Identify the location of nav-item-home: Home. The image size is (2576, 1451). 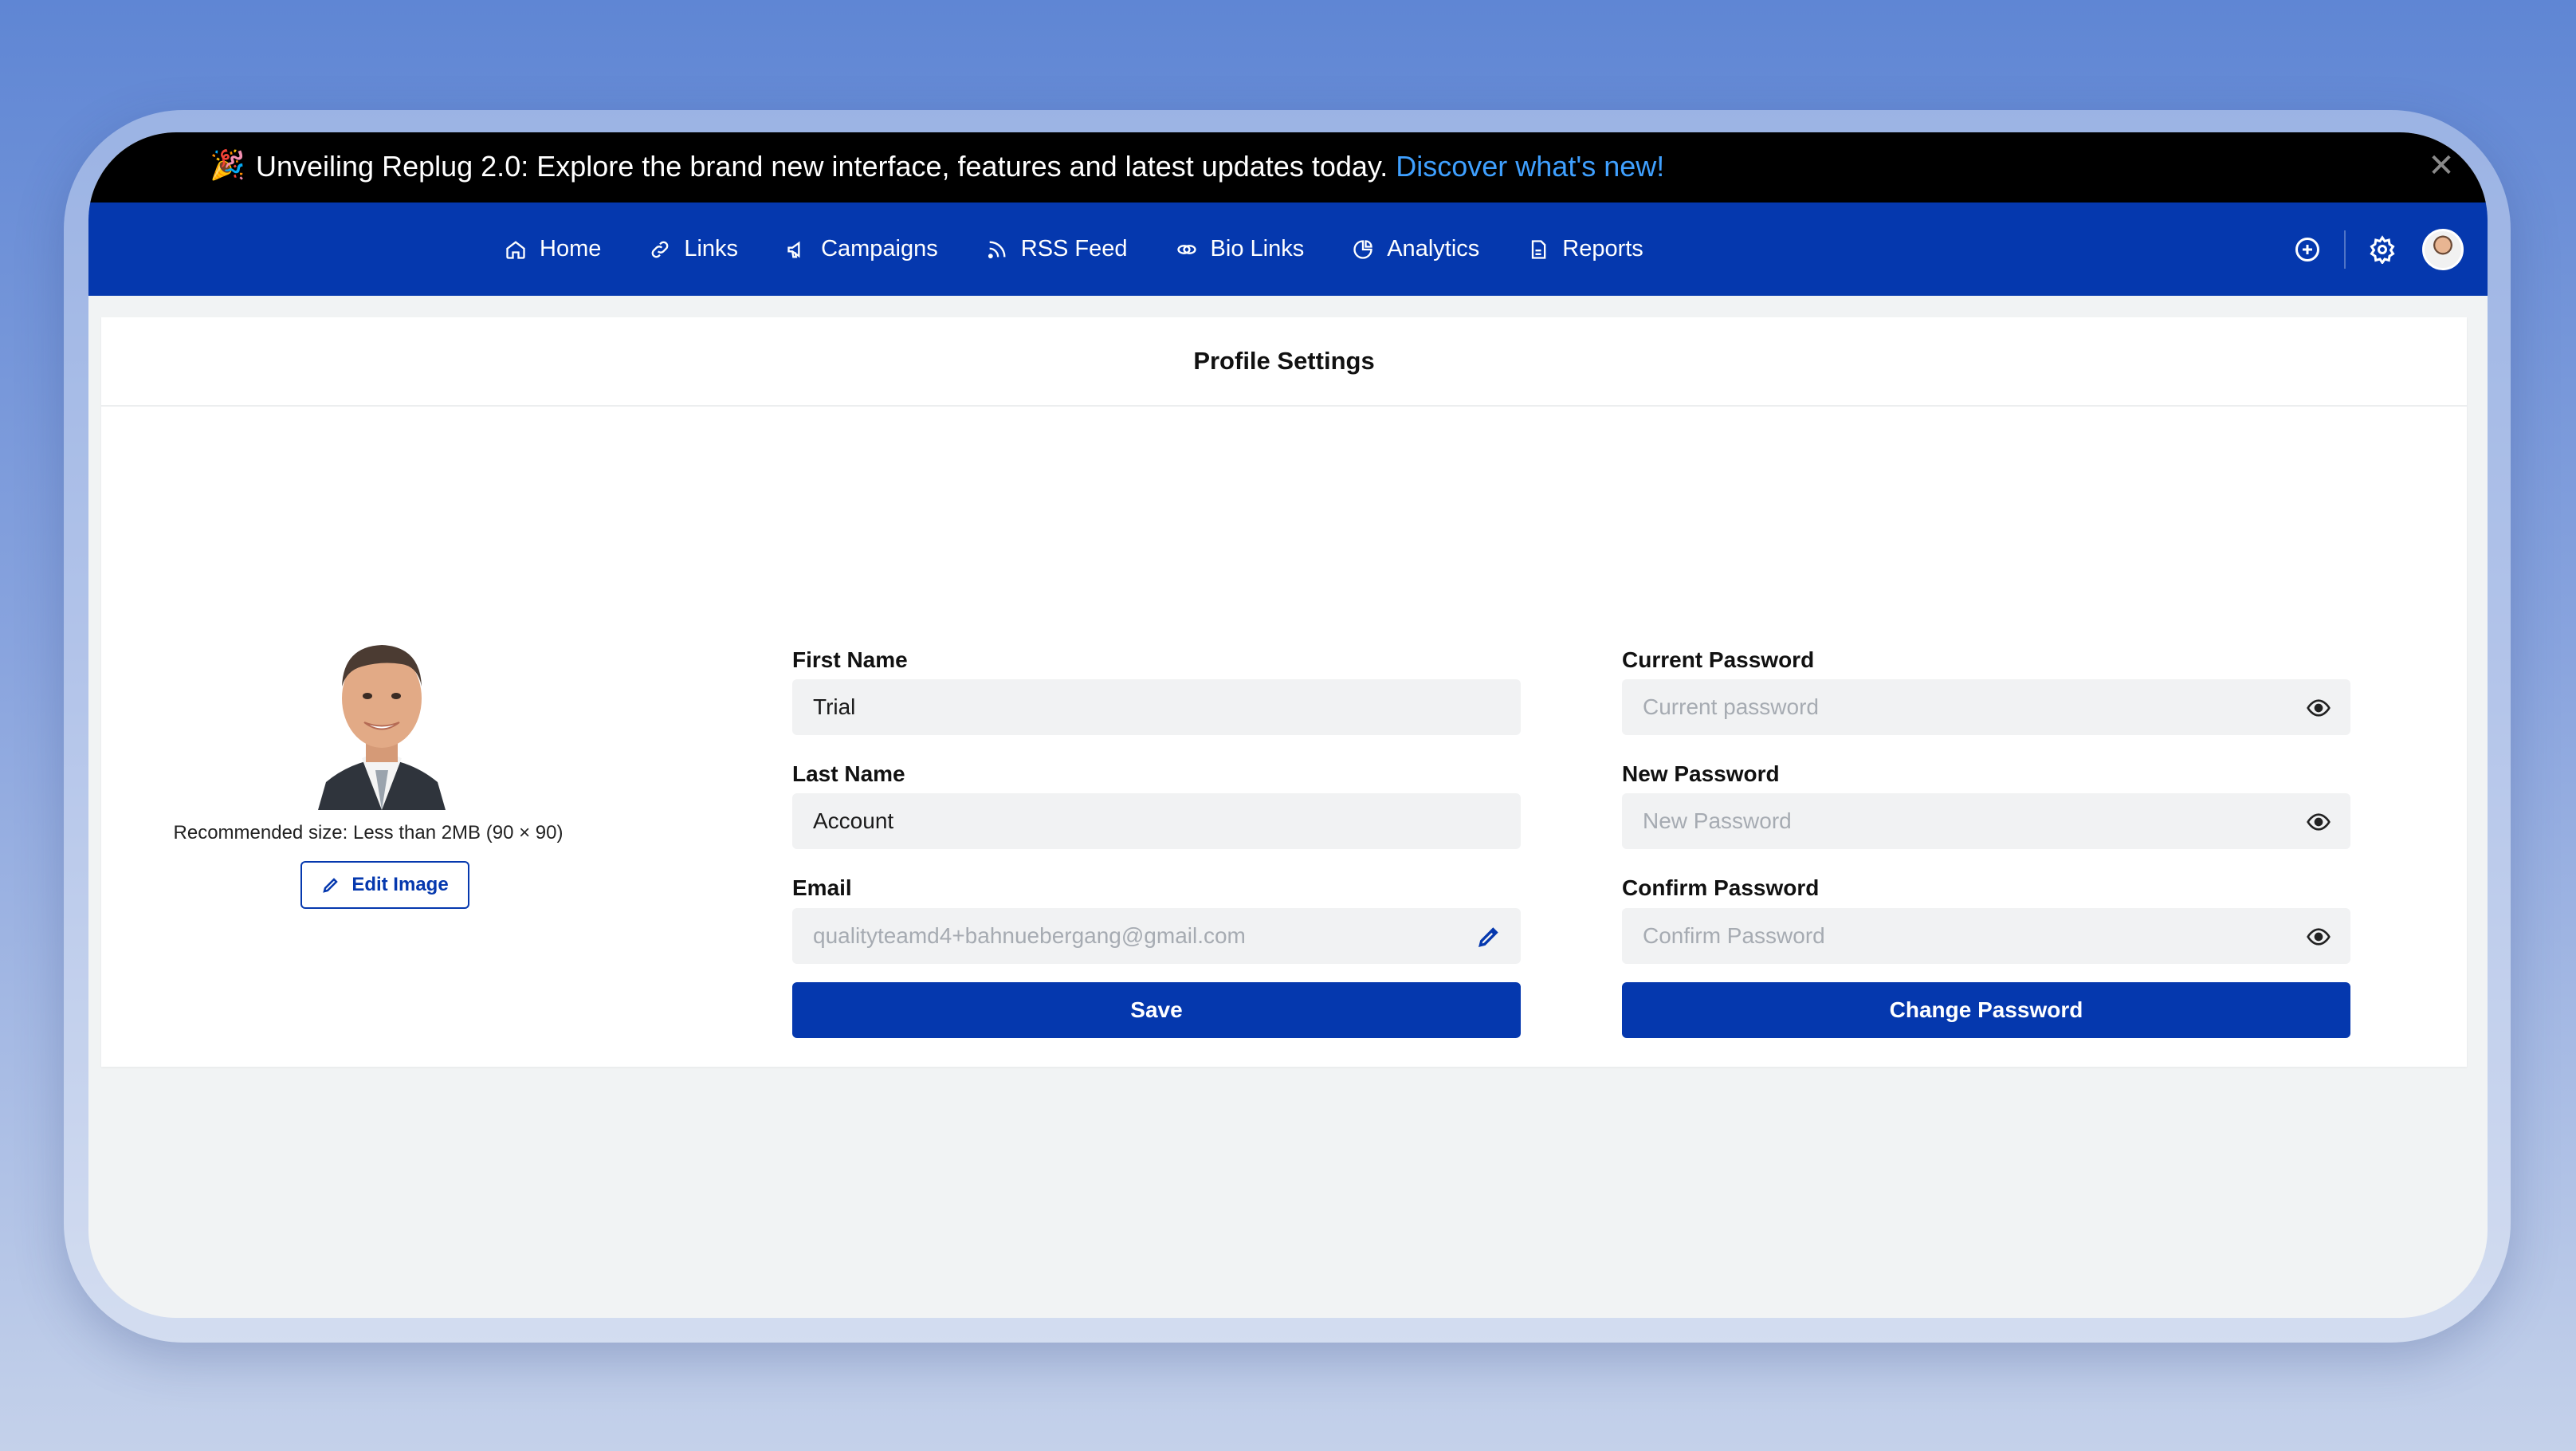
(553, 249).